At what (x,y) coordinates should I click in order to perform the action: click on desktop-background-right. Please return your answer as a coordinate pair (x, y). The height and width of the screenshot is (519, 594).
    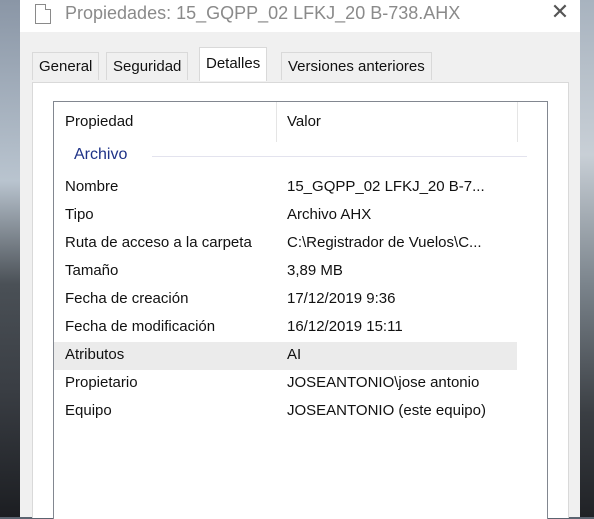
    Looking at the image, I should click on (587, 258).